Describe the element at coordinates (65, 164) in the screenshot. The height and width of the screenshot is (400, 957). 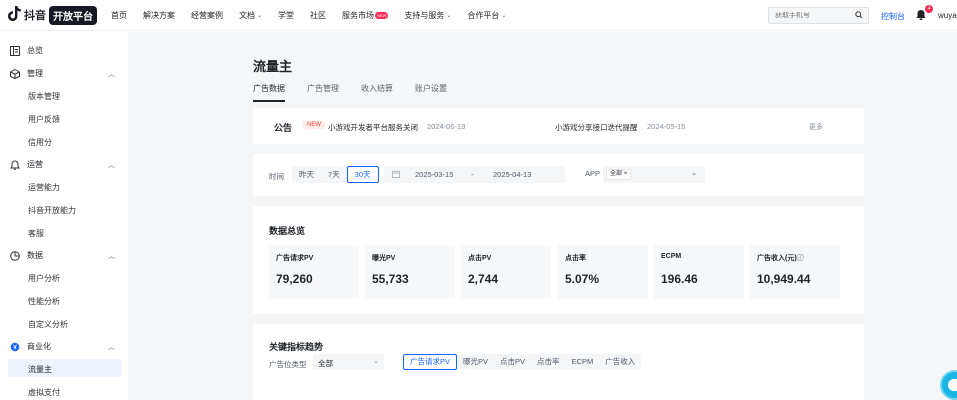
I see `sidebar-group-operate: 运营 ︿` at that location.